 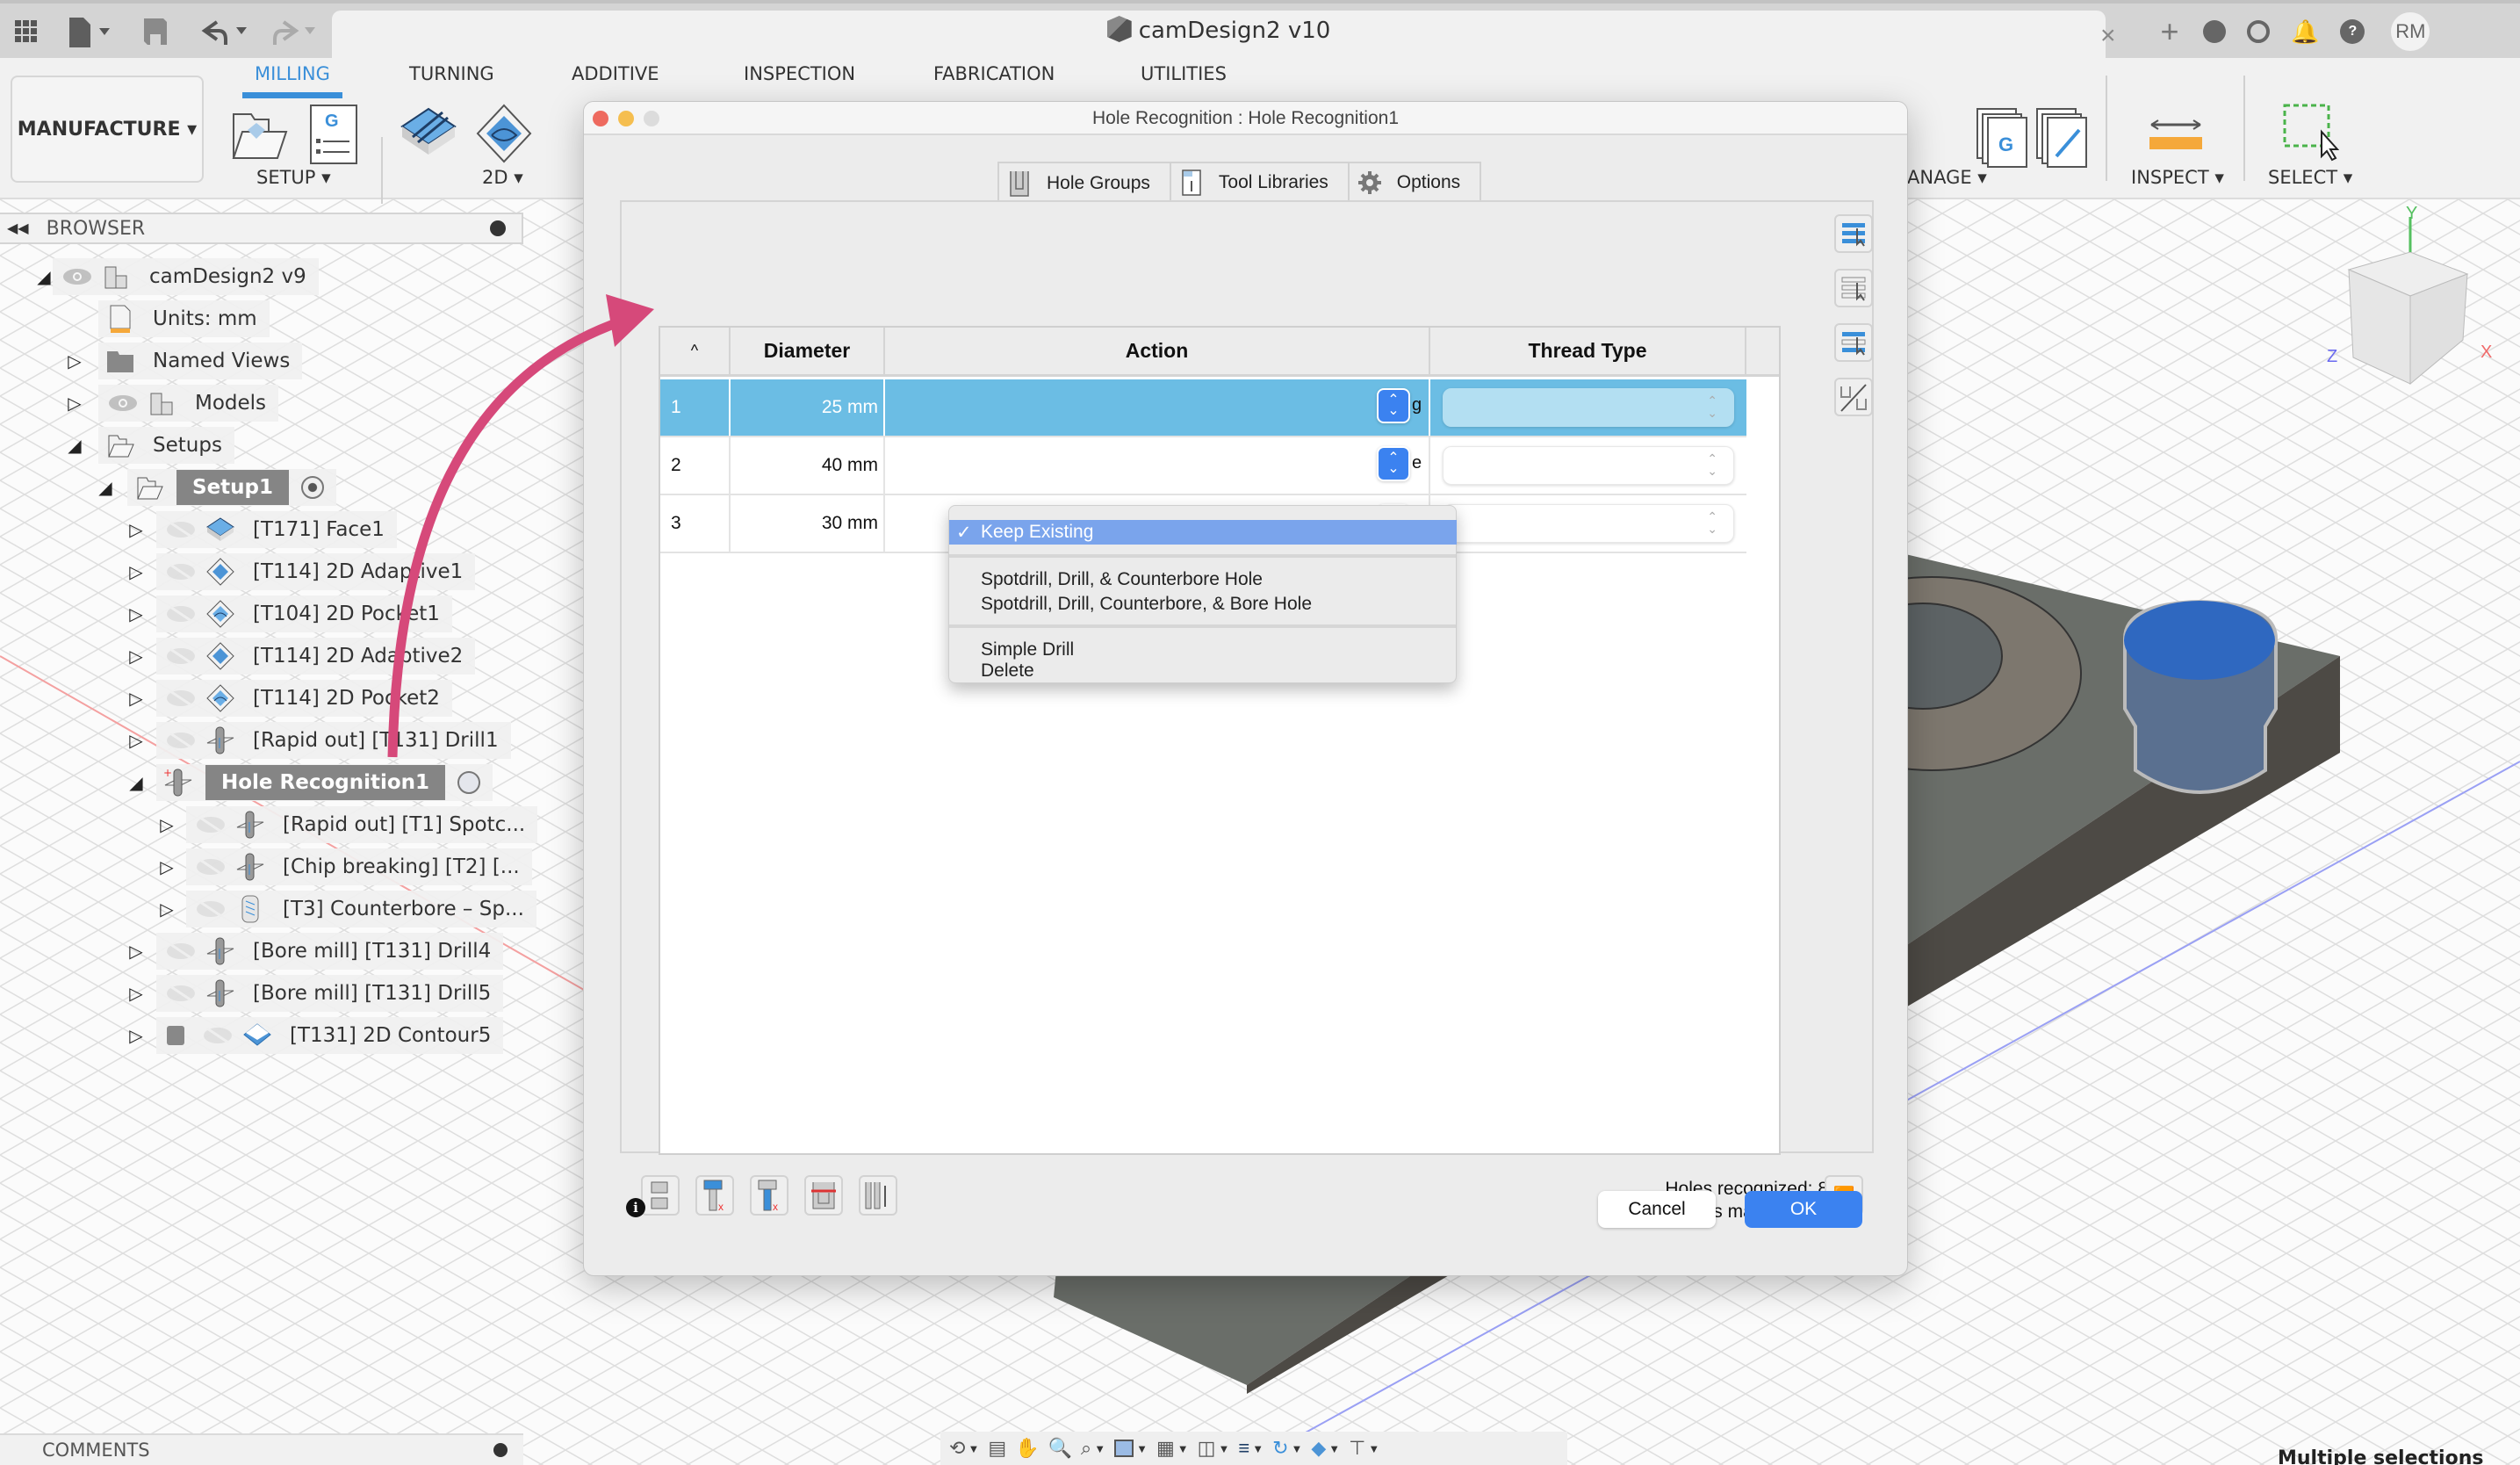 What do you see at coordinates (799, 73) in the screenshot?
I see `tab-inspection: INSPECTION` at bounding box center [799, 73].